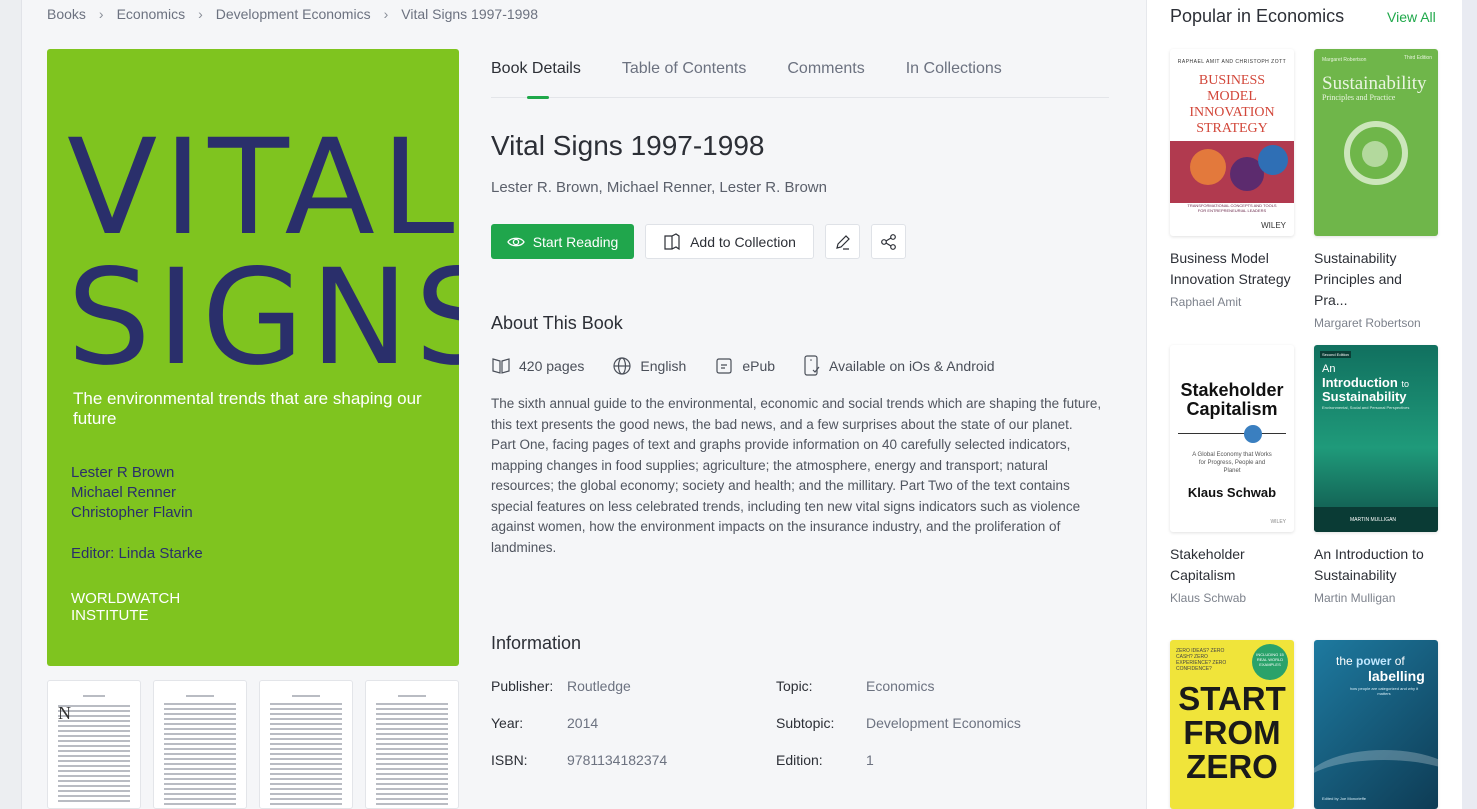 This screenshot has width=1477, height=809. Describe the element at coordinates (684, 79) in the screenshot. I see `tab-table-of-contents: Table of Contents` at that location.